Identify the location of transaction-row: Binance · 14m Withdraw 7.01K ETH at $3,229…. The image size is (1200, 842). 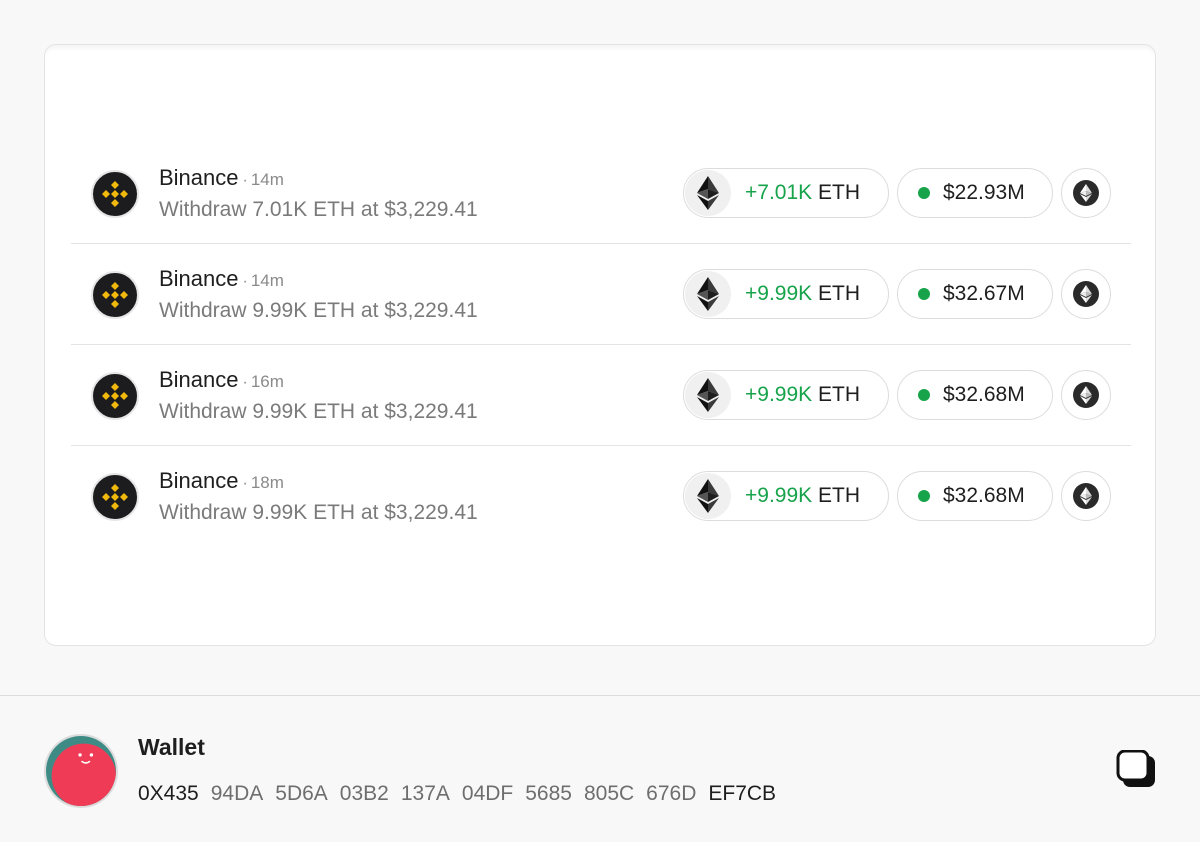
(601, 193).